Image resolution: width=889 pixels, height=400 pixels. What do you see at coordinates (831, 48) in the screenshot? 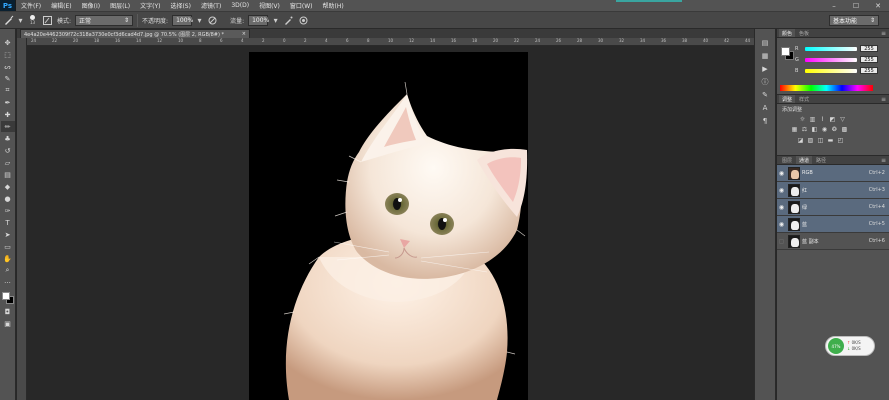
I see `red-slider` at bounding box center [831, 48].